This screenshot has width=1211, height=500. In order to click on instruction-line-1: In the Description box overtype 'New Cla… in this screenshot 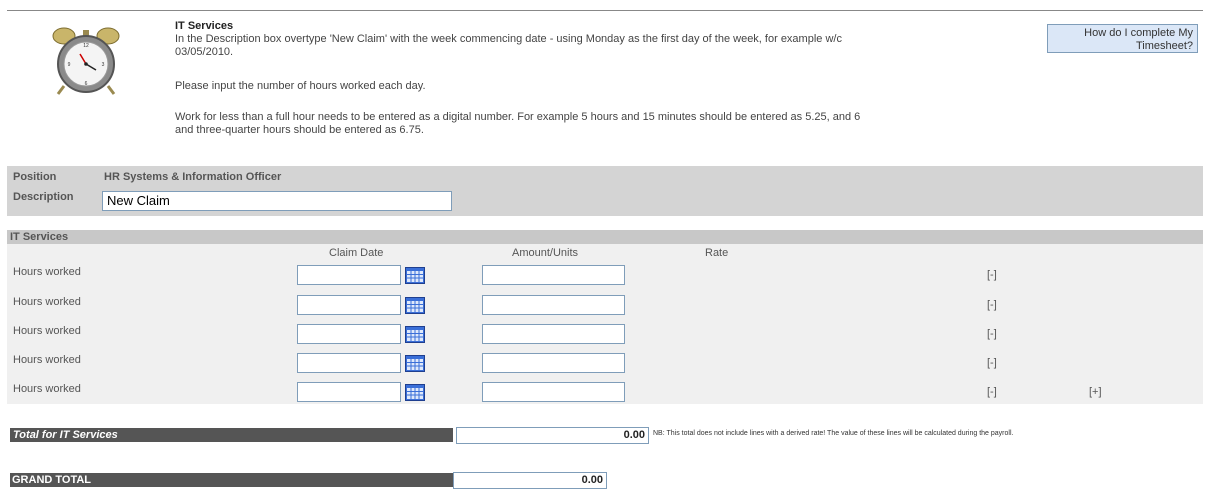, I will do `click(508, 39)`.